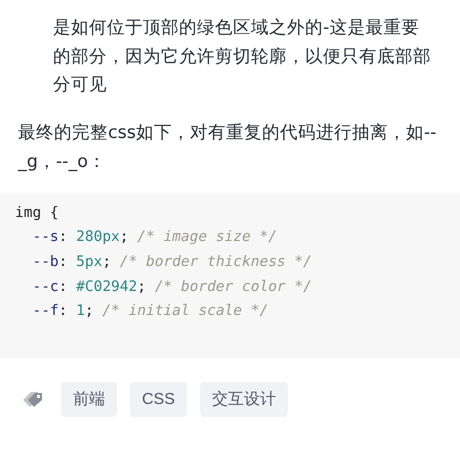  What do you see at coordinates (244, 399) in the screenshot?
I see `tag-link: 交互设计` at bounding box center [244, 399].